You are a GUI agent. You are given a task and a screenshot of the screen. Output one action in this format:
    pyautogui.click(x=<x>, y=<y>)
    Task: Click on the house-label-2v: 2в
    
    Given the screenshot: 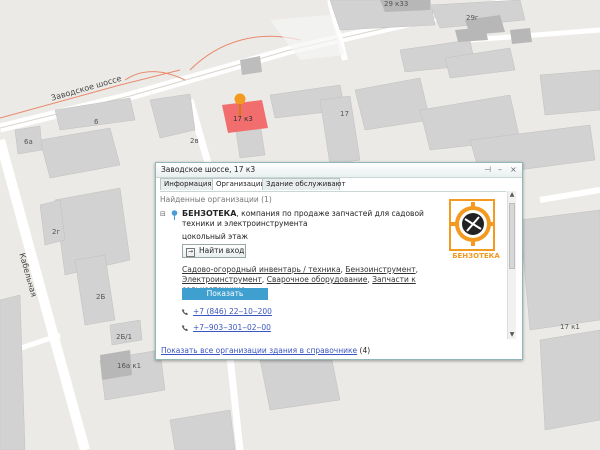 What is the action you would take?
    pyautogui.click(x=194, y=141)
    